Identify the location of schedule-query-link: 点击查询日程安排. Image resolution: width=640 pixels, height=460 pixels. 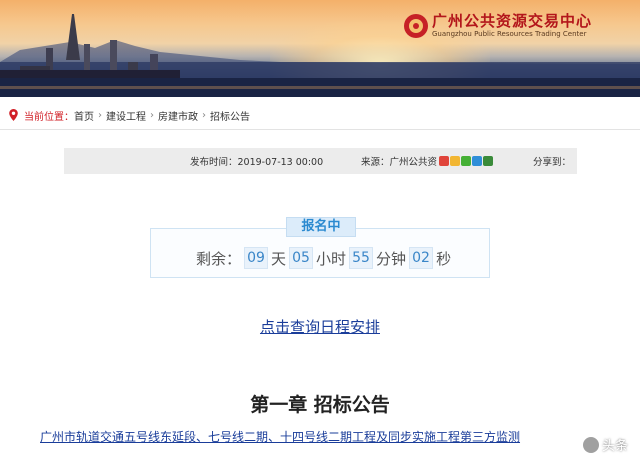
(320, 326).